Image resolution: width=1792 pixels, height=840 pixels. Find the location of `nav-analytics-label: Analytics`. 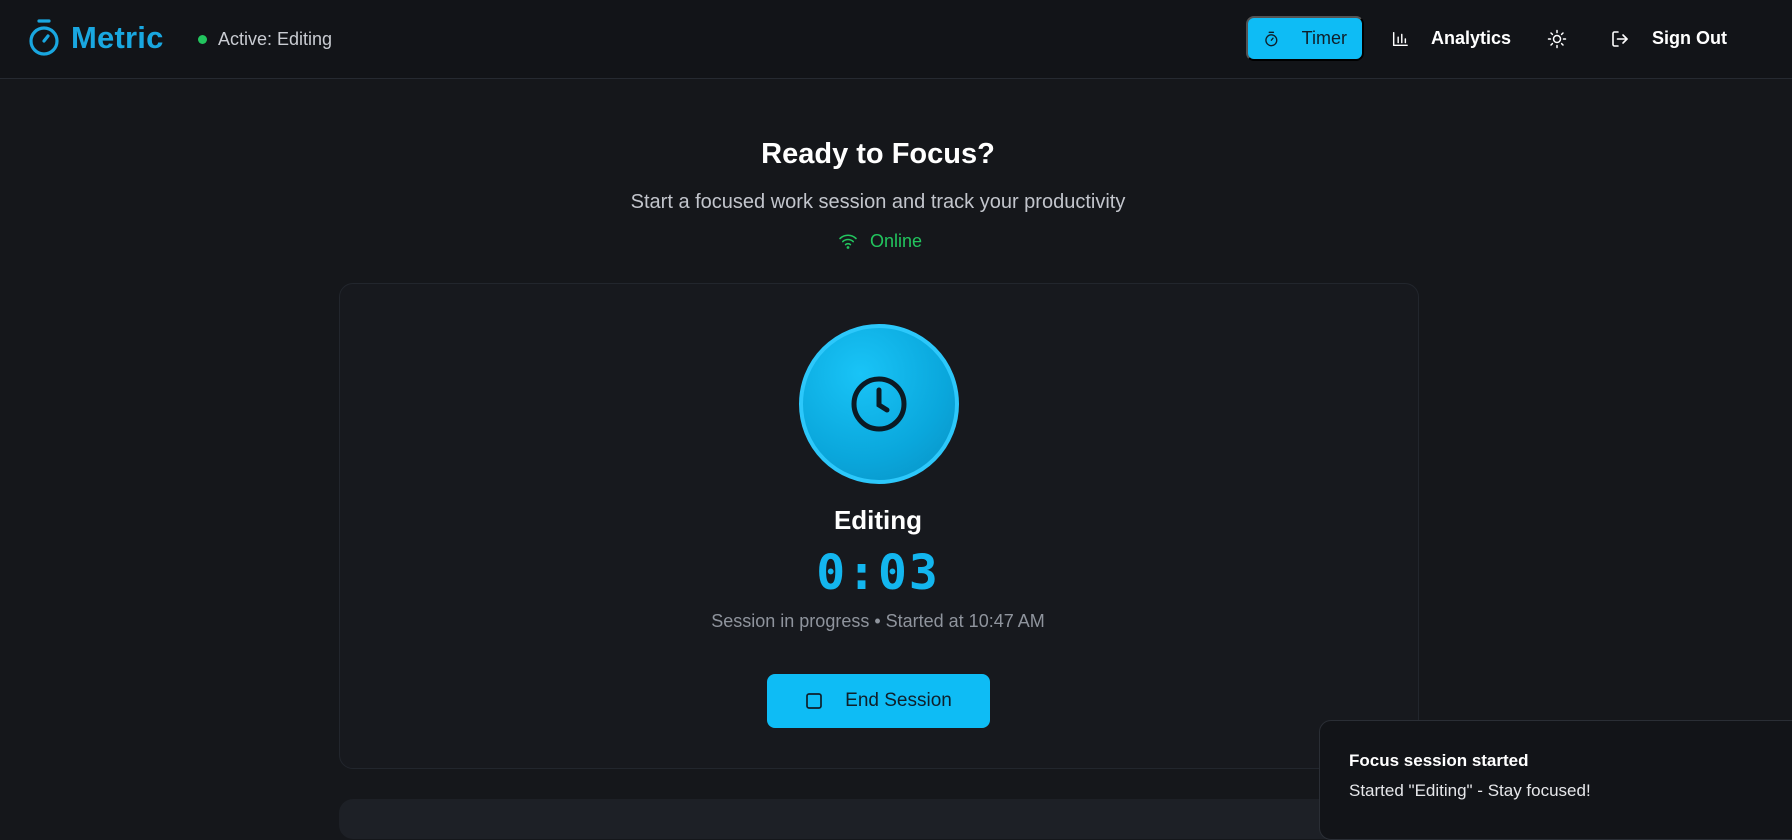

nav-analytics-label: Analytics is located at coordinates (1470, 38).